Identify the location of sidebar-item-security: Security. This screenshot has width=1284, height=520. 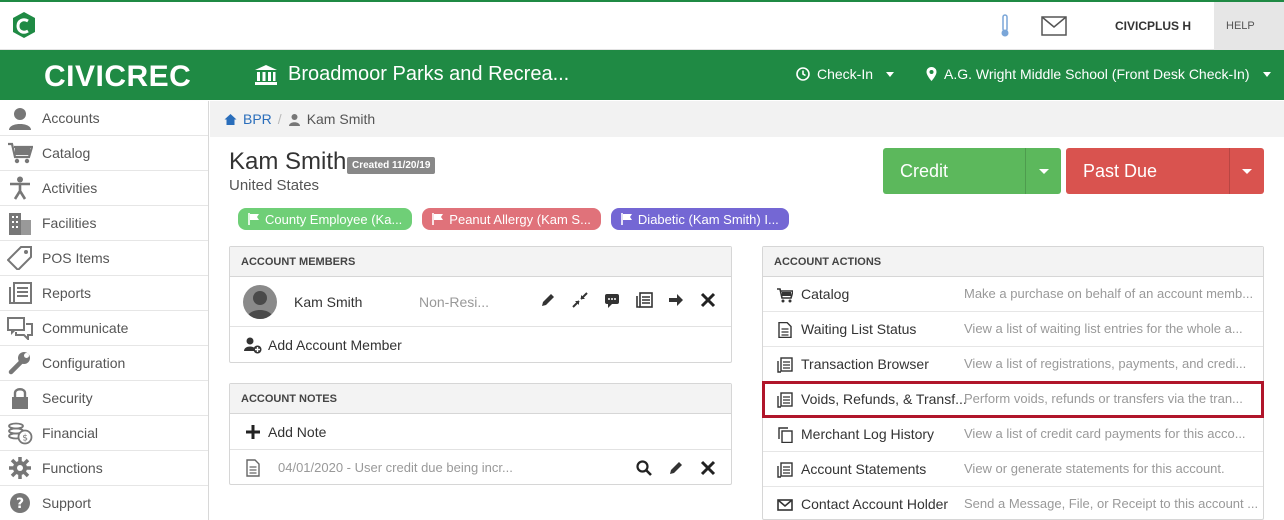
(104, 398).